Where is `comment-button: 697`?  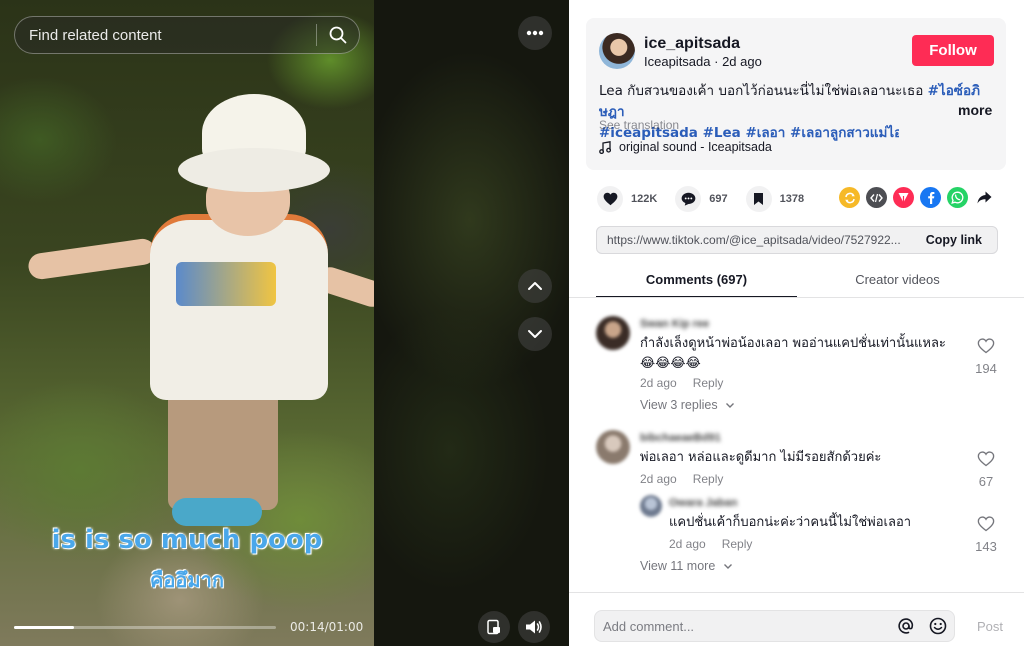
comment-button: 697 is located at coordinates (701, 199).